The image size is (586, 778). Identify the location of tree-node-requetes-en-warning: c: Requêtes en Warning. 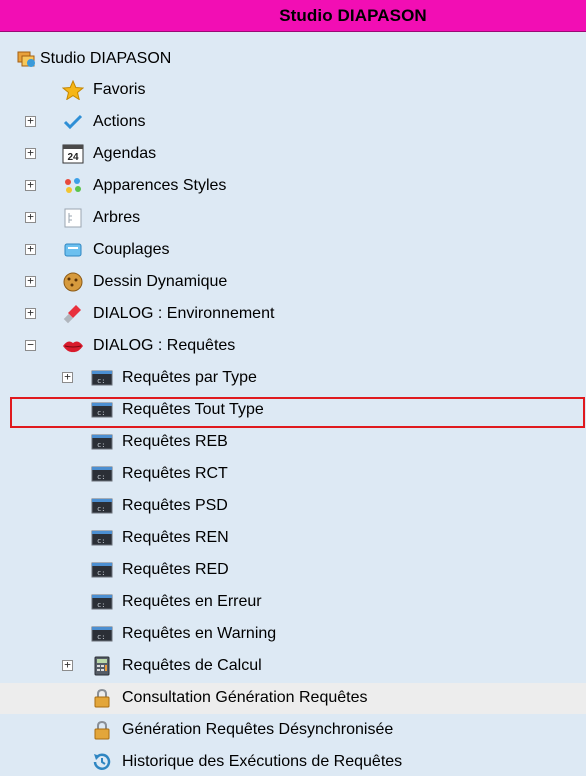
(293, 634).